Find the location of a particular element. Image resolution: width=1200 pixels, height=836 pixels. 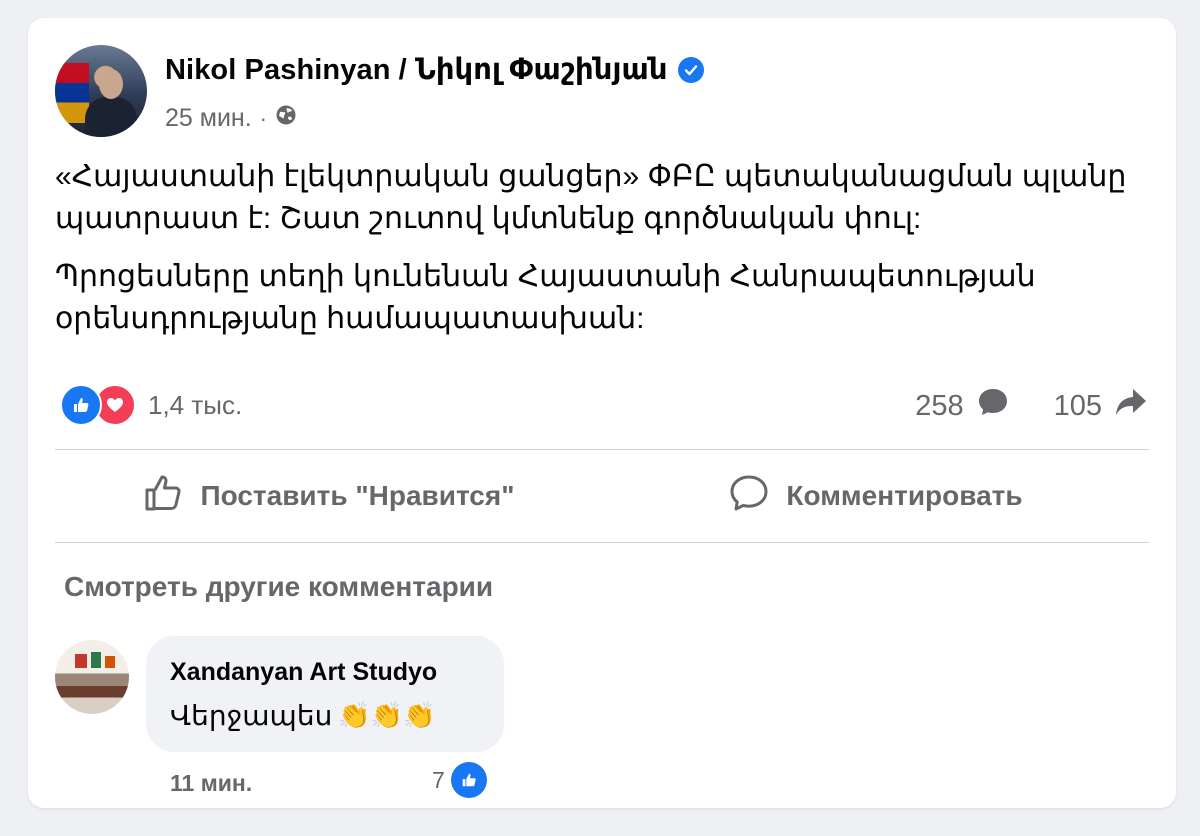

like-button: Поставить "Нравится" is located at coordinates (328, 496).